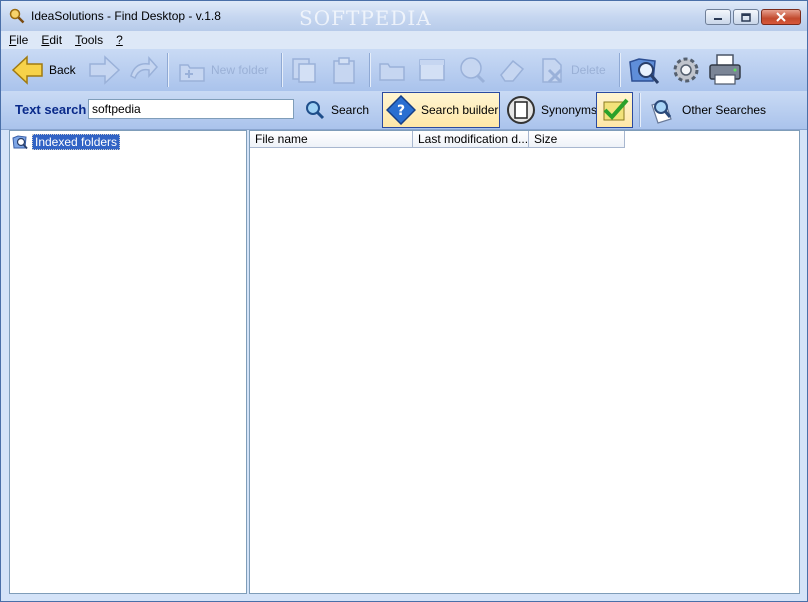 This screenshot has height=602, width=808. I want to click on list-header: File name Last modification d... Size, so click(437, 140).